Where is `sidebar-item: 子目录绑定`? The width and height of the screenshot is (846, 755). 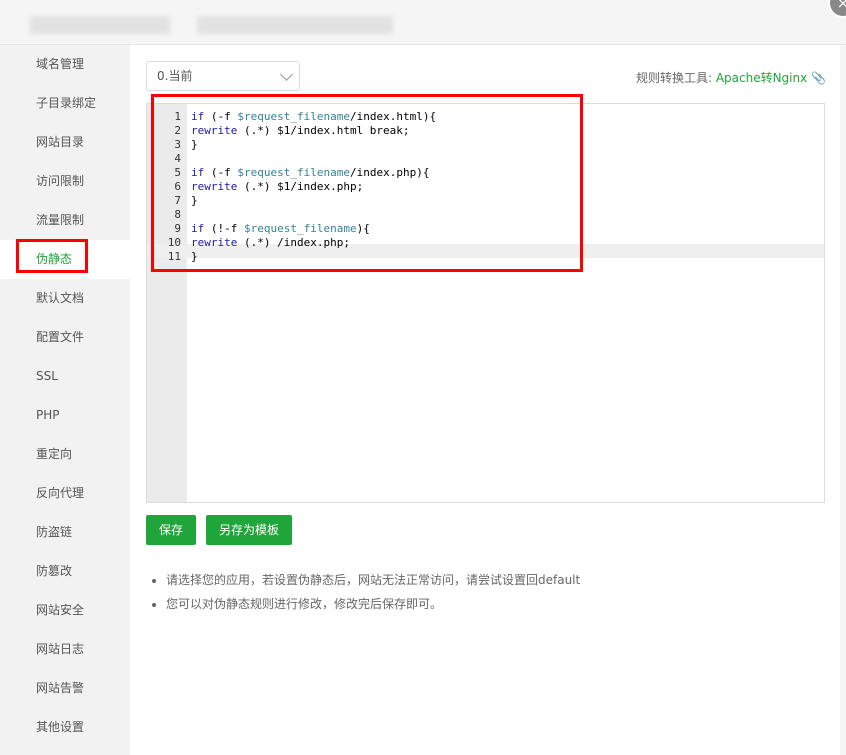 sidebar-item: 子目录绑定 is located at coordinates (65, 103).